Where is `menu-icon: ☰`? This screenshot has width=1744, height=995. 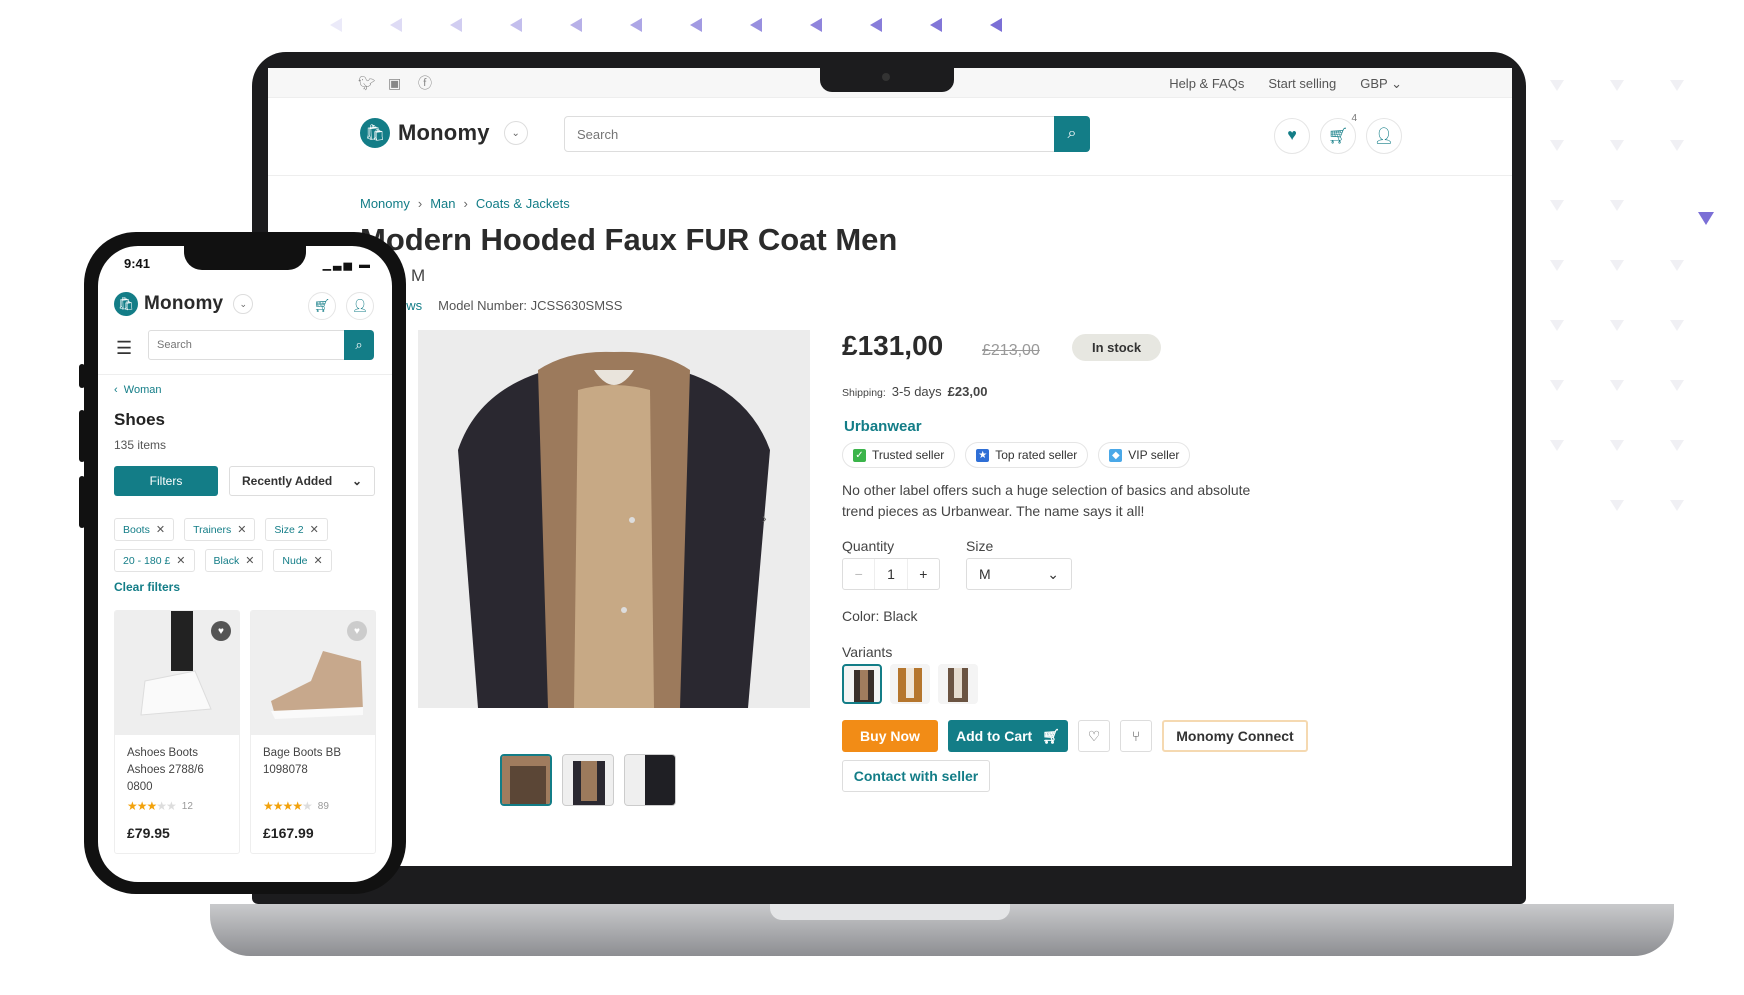 menu-icon: ☰ is located at coordinates (124, 348).